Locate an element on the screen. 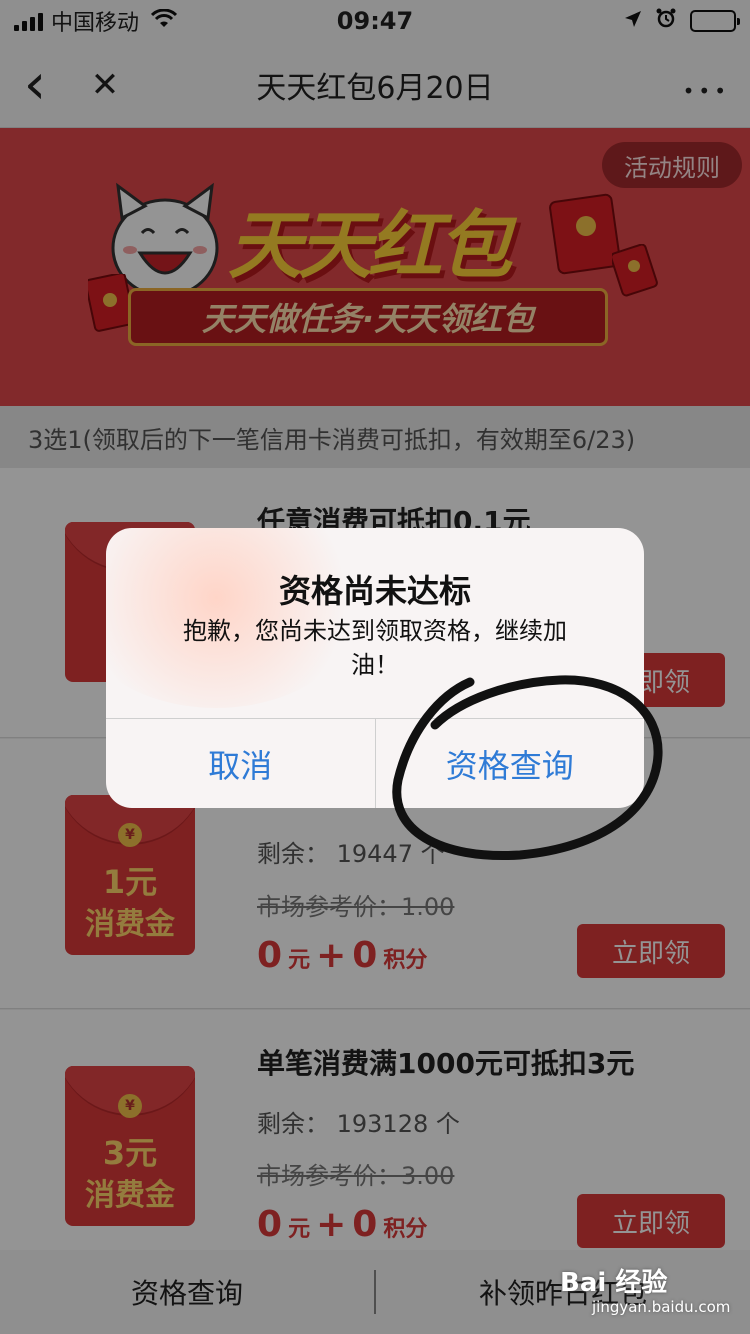 The image size is (750, 1334). cancel-button: 取消 is located at coordinates (240, 763).